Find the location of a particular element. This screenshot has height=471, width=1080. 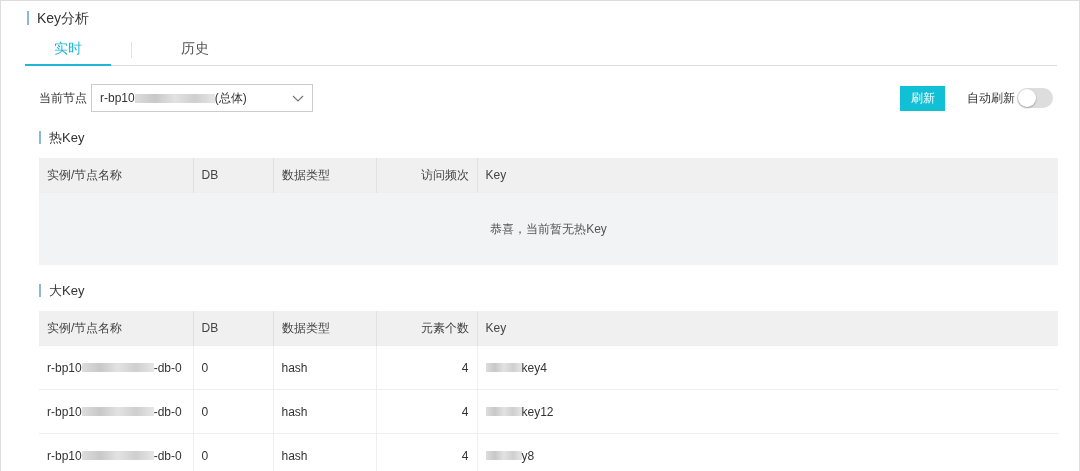

node-select: r-bp10 (总体) is located at coordinates (202, 98).